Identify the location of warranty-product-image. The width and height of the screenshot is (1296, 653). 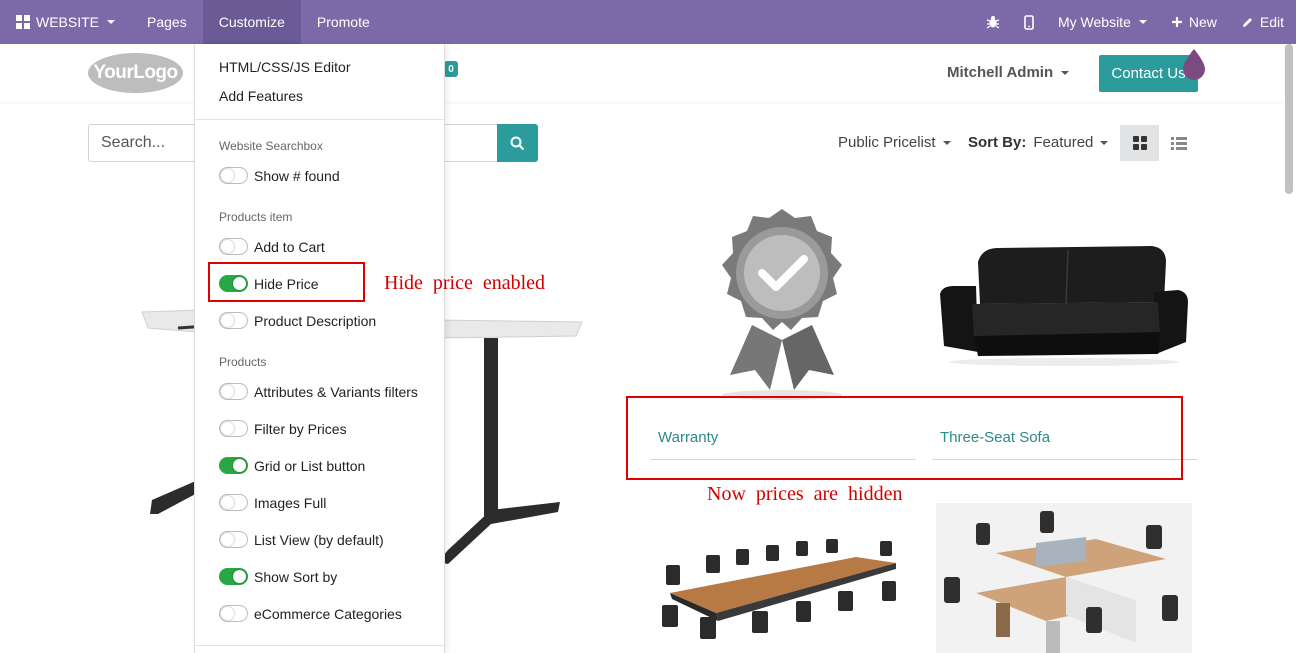
(782, 305).